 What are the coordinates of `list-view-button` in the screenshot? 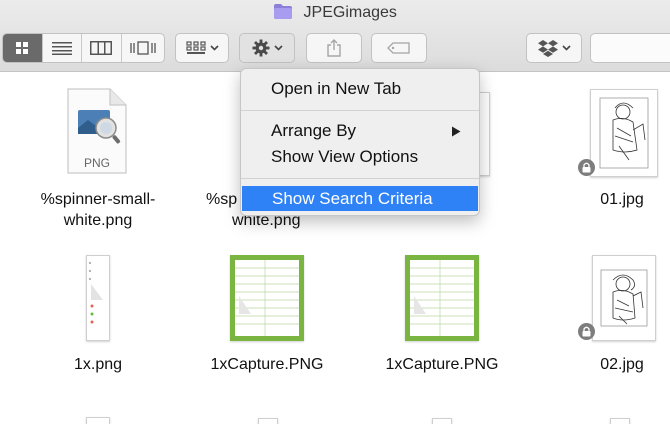 It's located at (63, 48).